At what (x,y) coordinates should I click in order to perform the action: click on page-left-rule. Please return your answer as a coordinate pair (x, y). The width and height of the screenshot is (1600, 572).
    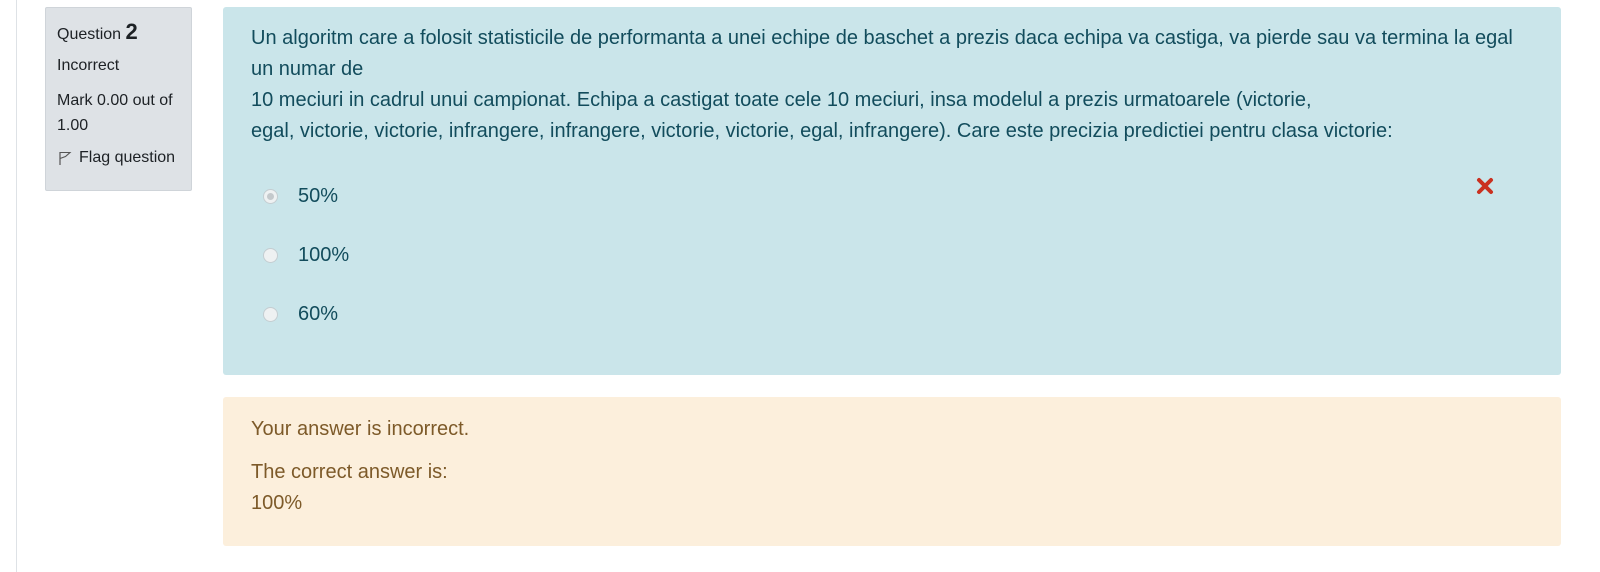
    Looking at the image, I should click on (16, 286).